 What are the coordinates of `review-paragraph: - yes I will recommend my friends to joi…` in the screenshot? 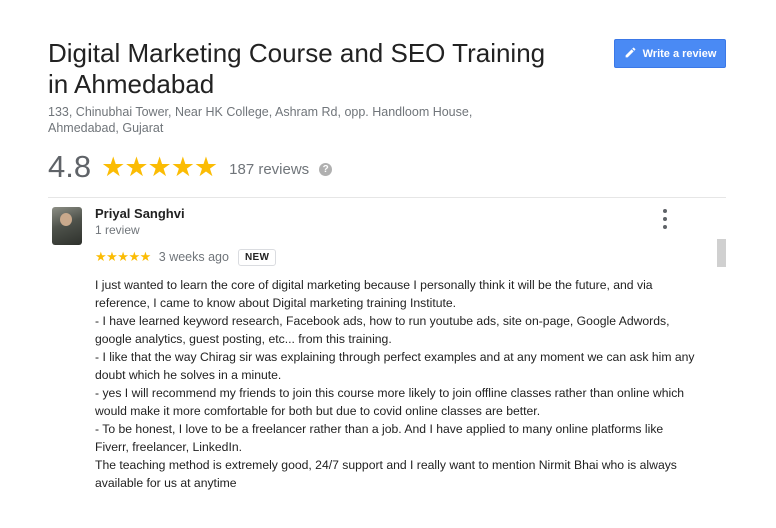 It's located at (390, 402).